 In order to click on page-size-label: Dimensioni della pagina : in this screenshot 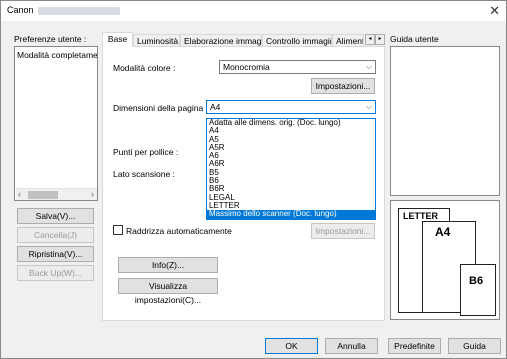, I will do `click(160, 108)`.